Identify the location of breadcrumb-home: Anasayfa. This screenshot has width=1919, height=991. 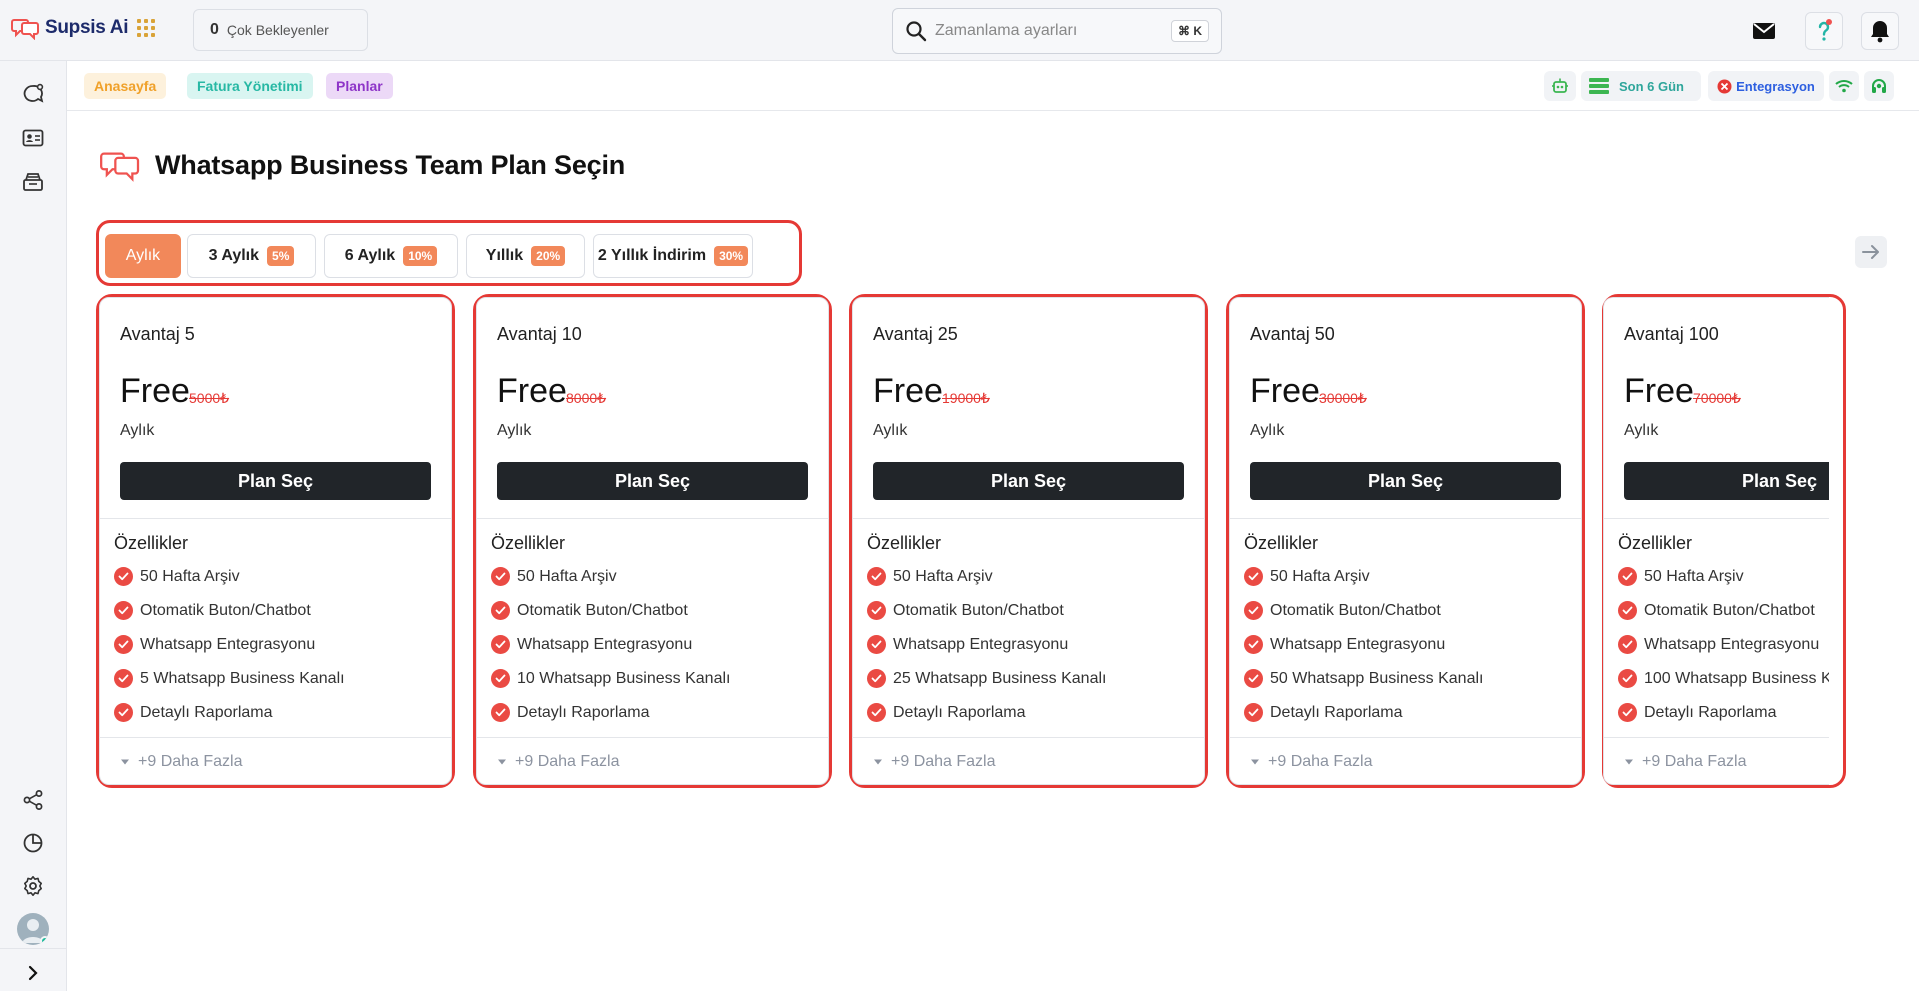
(125, 86).